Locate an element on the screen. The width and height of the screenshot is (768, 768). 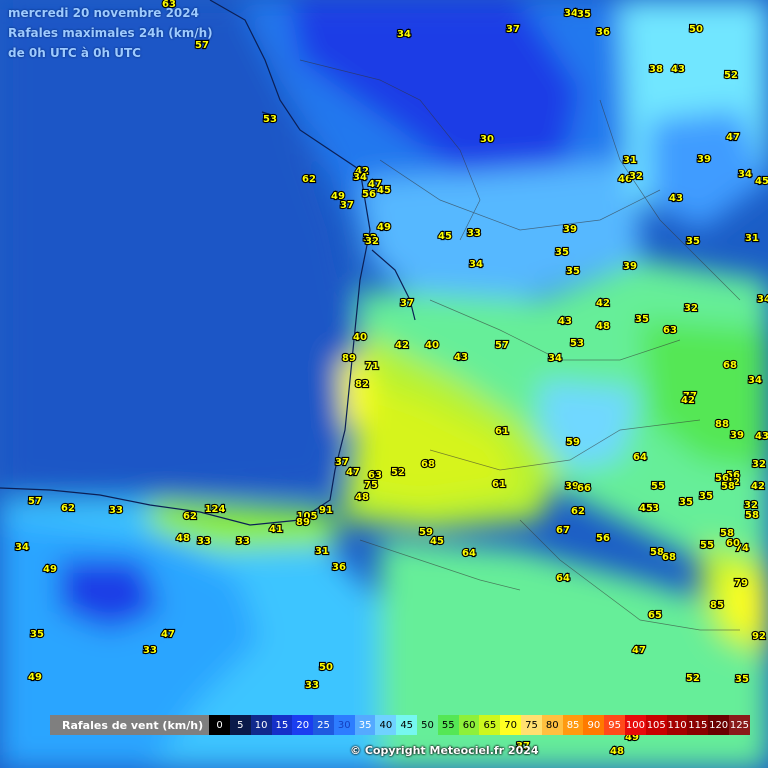
legend-swatch: 25 is located at coordinates (323, 725).